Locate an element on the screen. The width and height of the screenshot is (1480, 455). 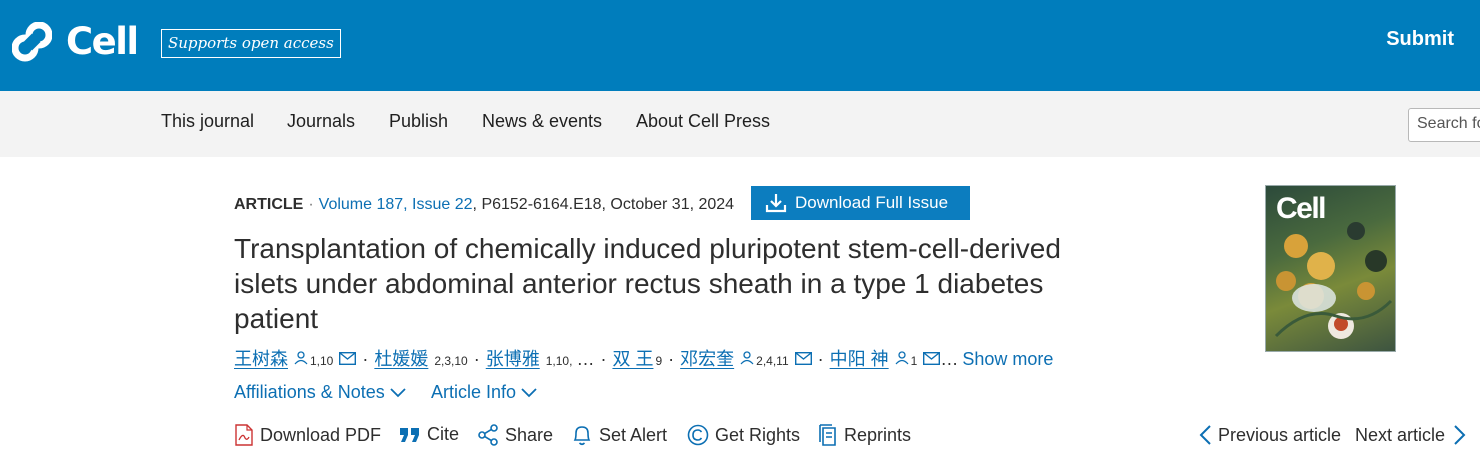
reprints-button: Reprints is located at coordinates (864, 435).